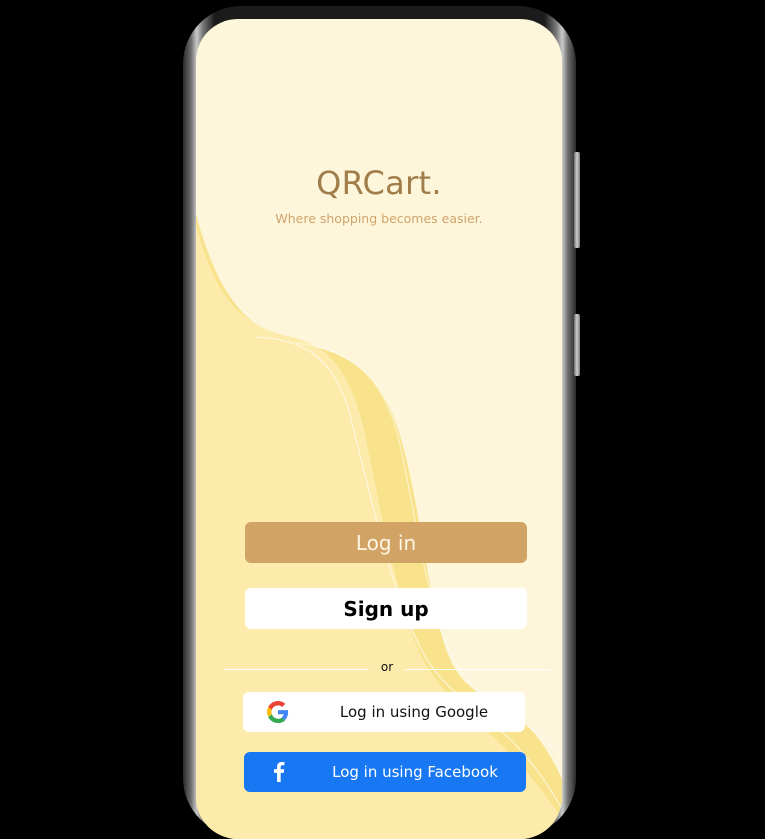 The width and height of the screenshot is (765, 839). I want to click on app-tagline: Where shopping becomes easier., so click(379, 218).